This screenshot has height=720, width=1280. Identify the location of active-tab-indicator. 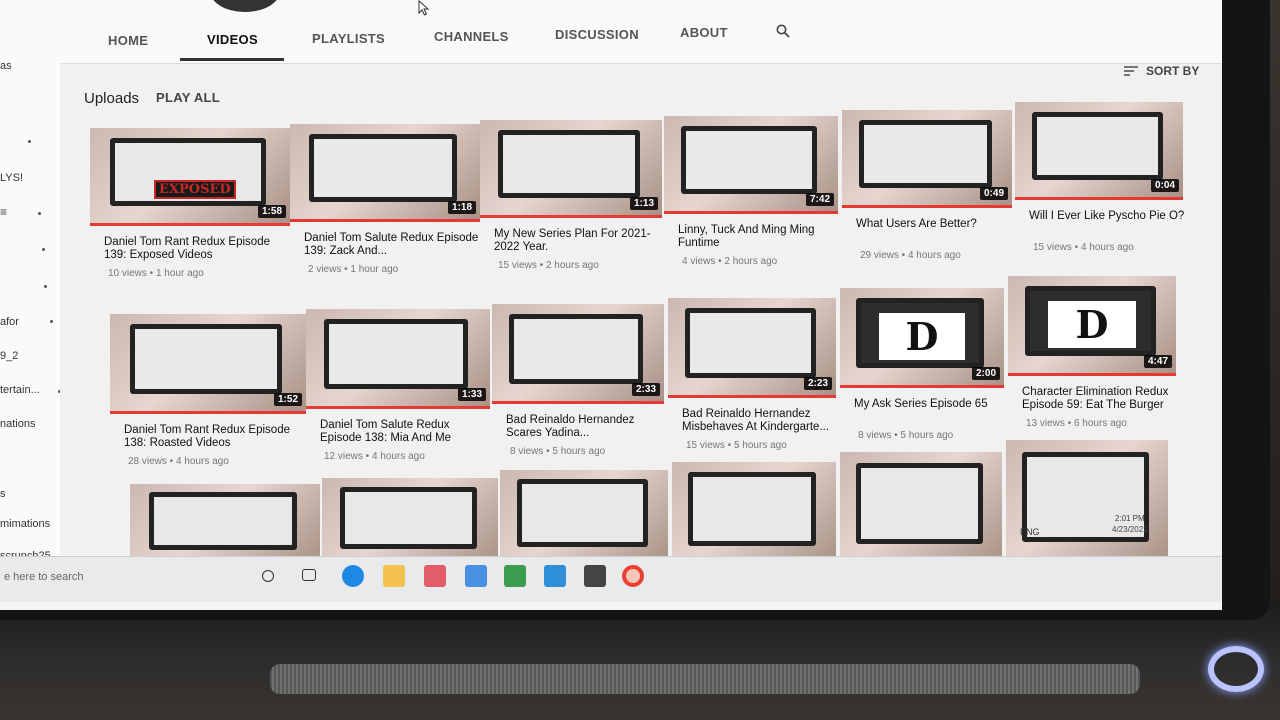
(232, 59).